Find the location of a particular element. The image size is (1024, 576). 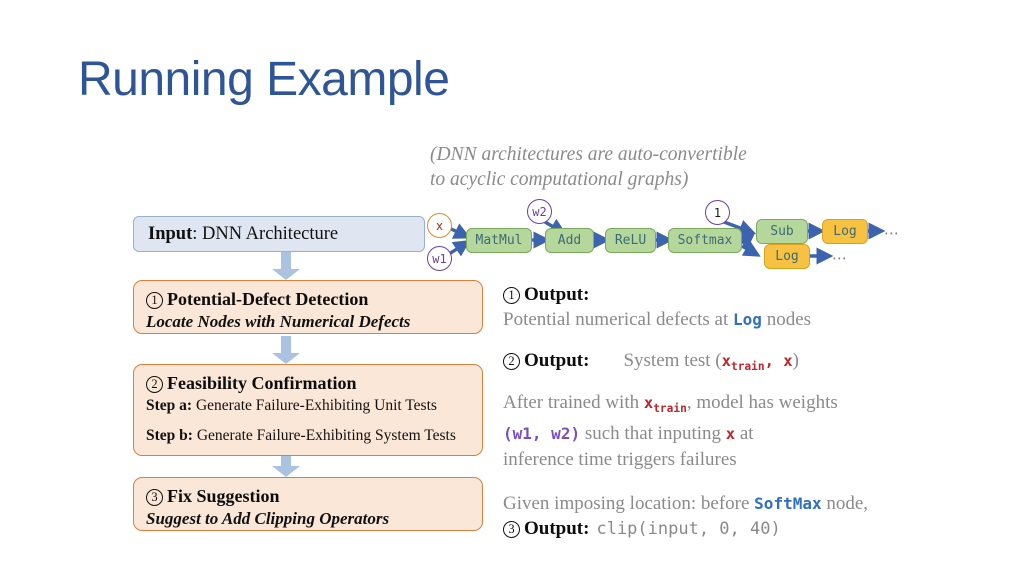

graph-input-x: x is located at coordinates (439, 225).